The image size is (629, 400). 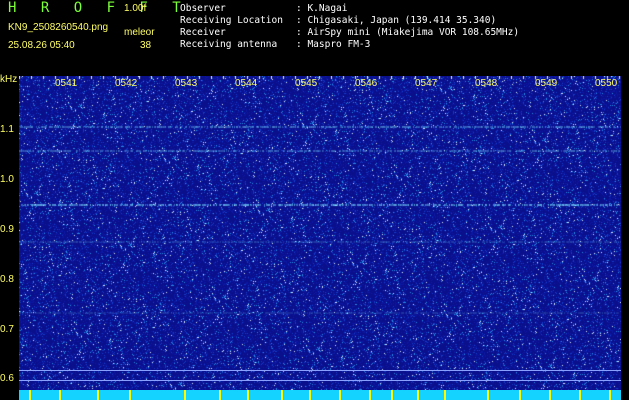 What do you see at coordinates (320, 395) in the screenshot?
I see `signal-strip` at bounding box center [320, 395].